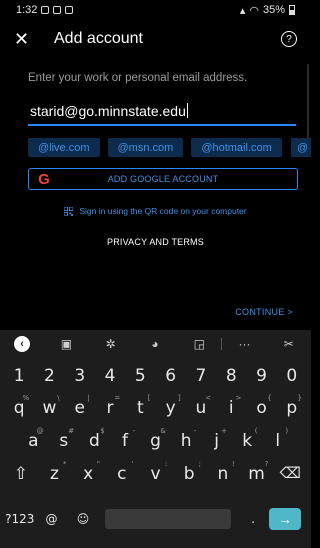 Image resolution: width=320 pixels, height=548 pixels. I want to click on key-label: m, so click(256, 474).